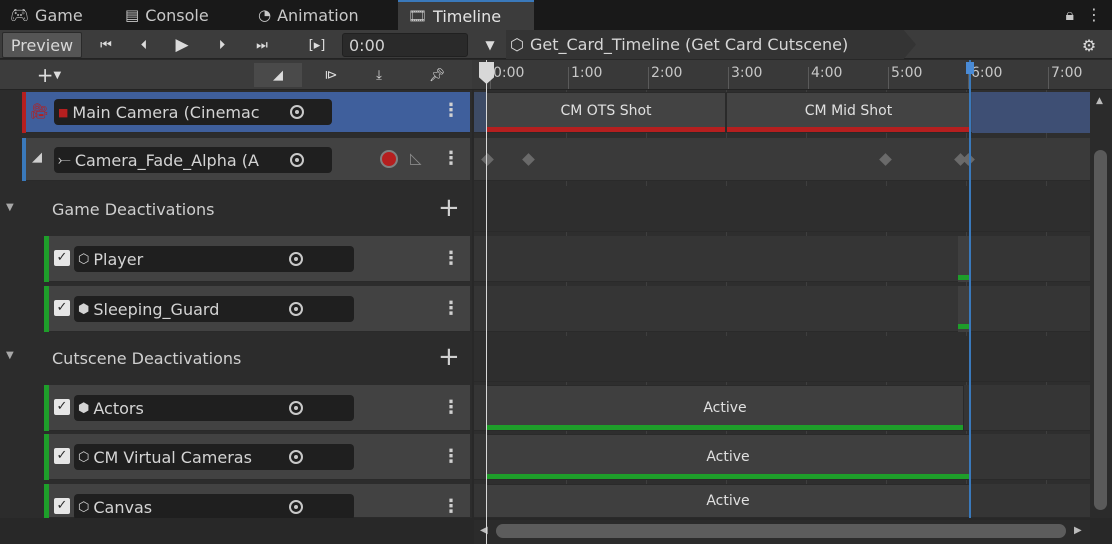 The height and width of the screenshot is (544, 1112). Describe the element at coordinates (318, 15) in the screenshot. I see `tab-animation-label: Animation` at that location.